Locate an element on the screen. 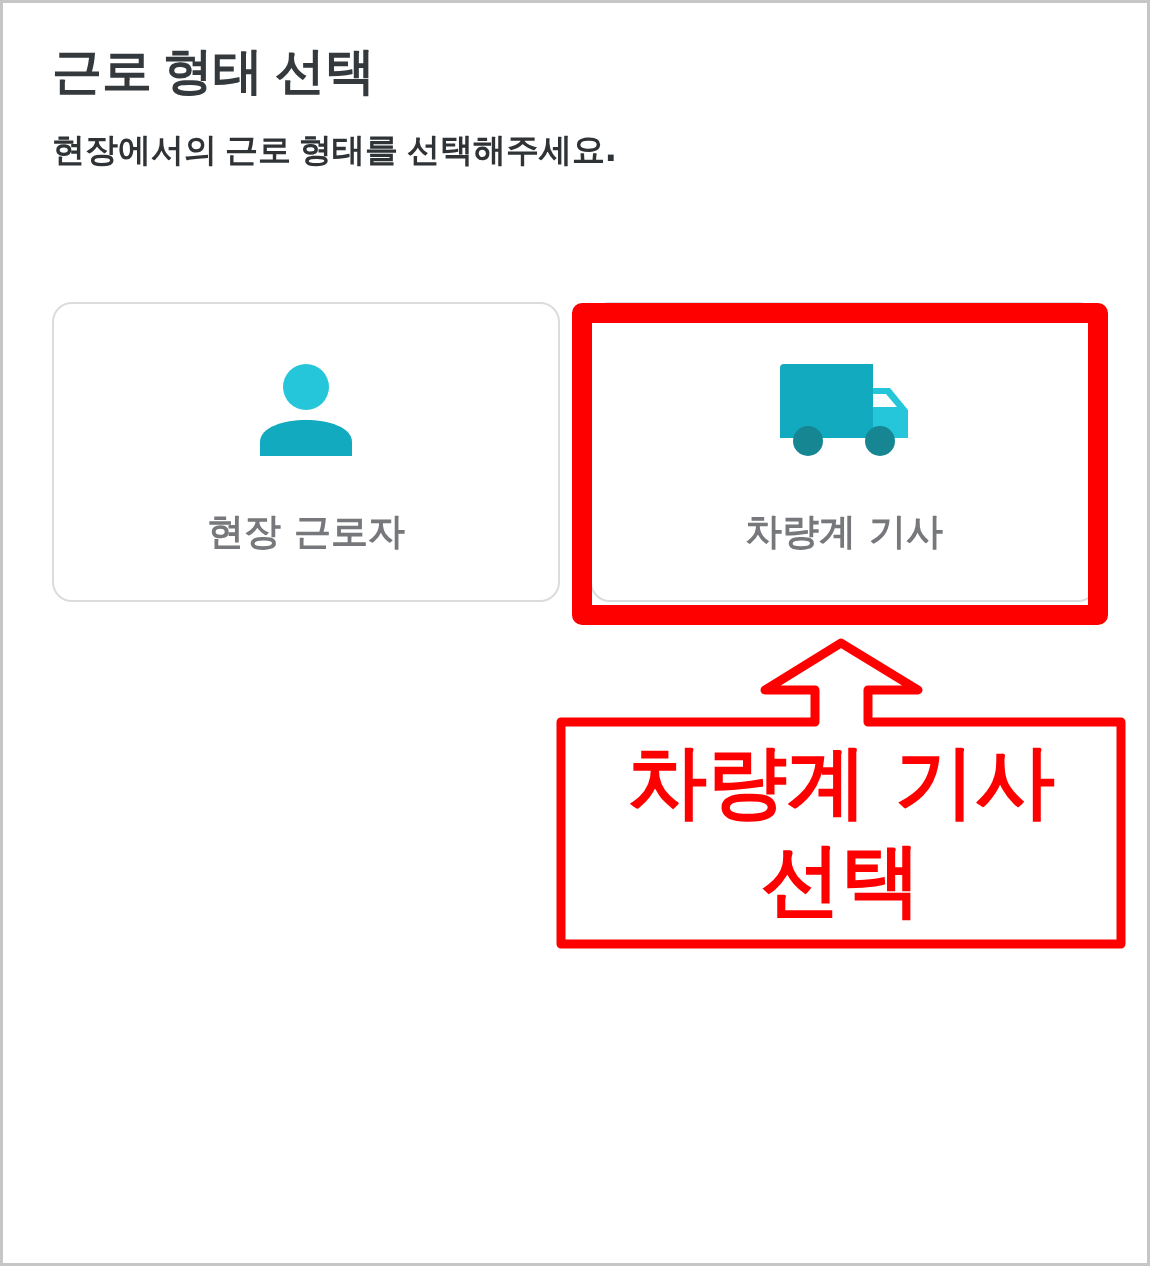  page-subtitle: 현장에서의 근로 형태를 선택해주세요. is located at coordinates (335, 150).